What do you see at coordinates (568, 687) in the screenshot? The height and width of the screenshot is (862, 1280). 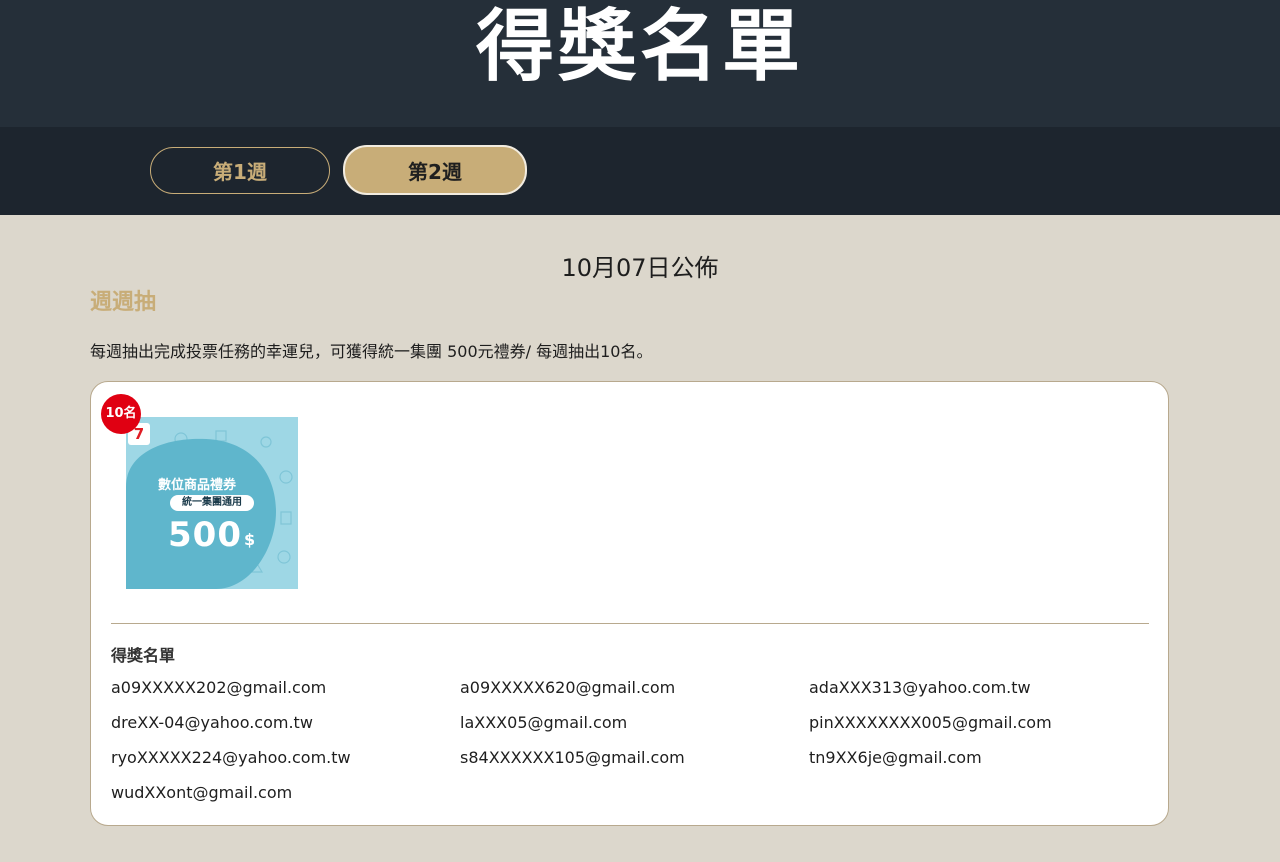 I see `winner-item: a09XXXXX620@gmail.com` at bounding box center [568, 687].